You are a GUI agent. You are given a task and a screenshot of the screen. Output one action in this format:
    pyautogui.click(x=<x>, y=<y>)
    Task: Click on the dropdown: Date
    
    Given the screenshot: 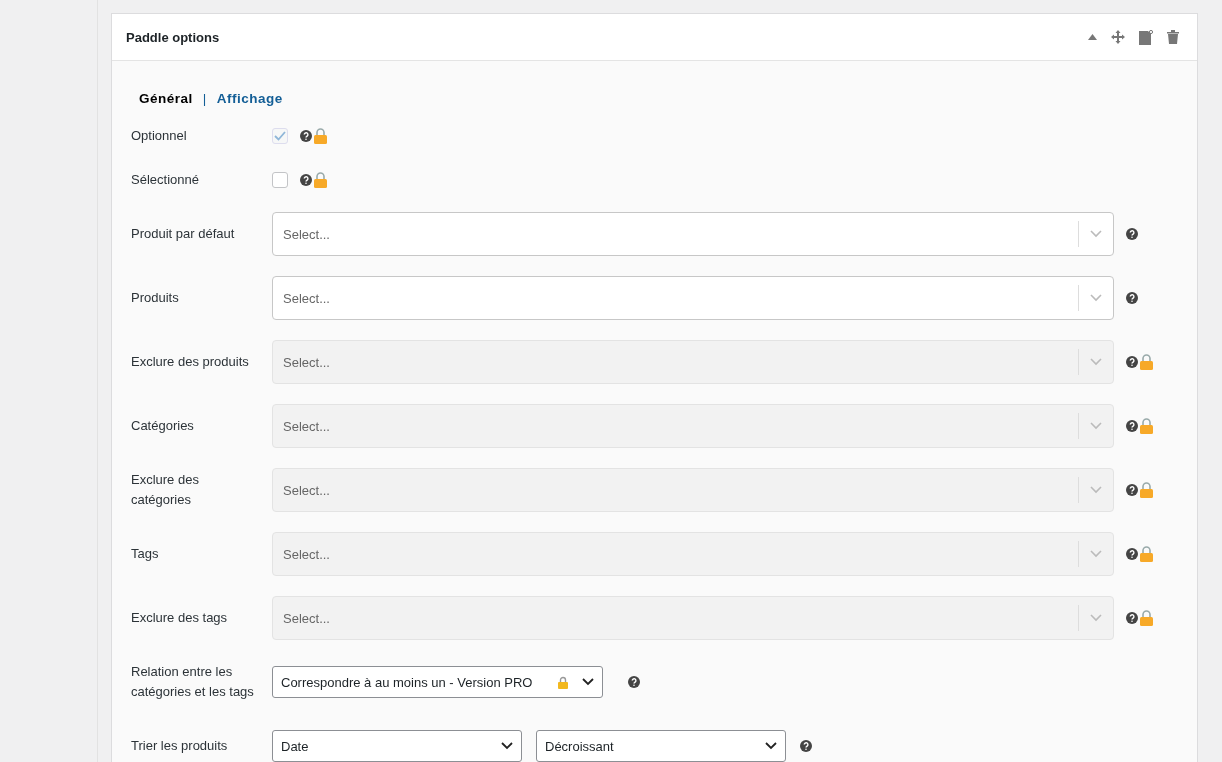 What is the action you would take?
    pyautogui.click(x=397, y=746)
    